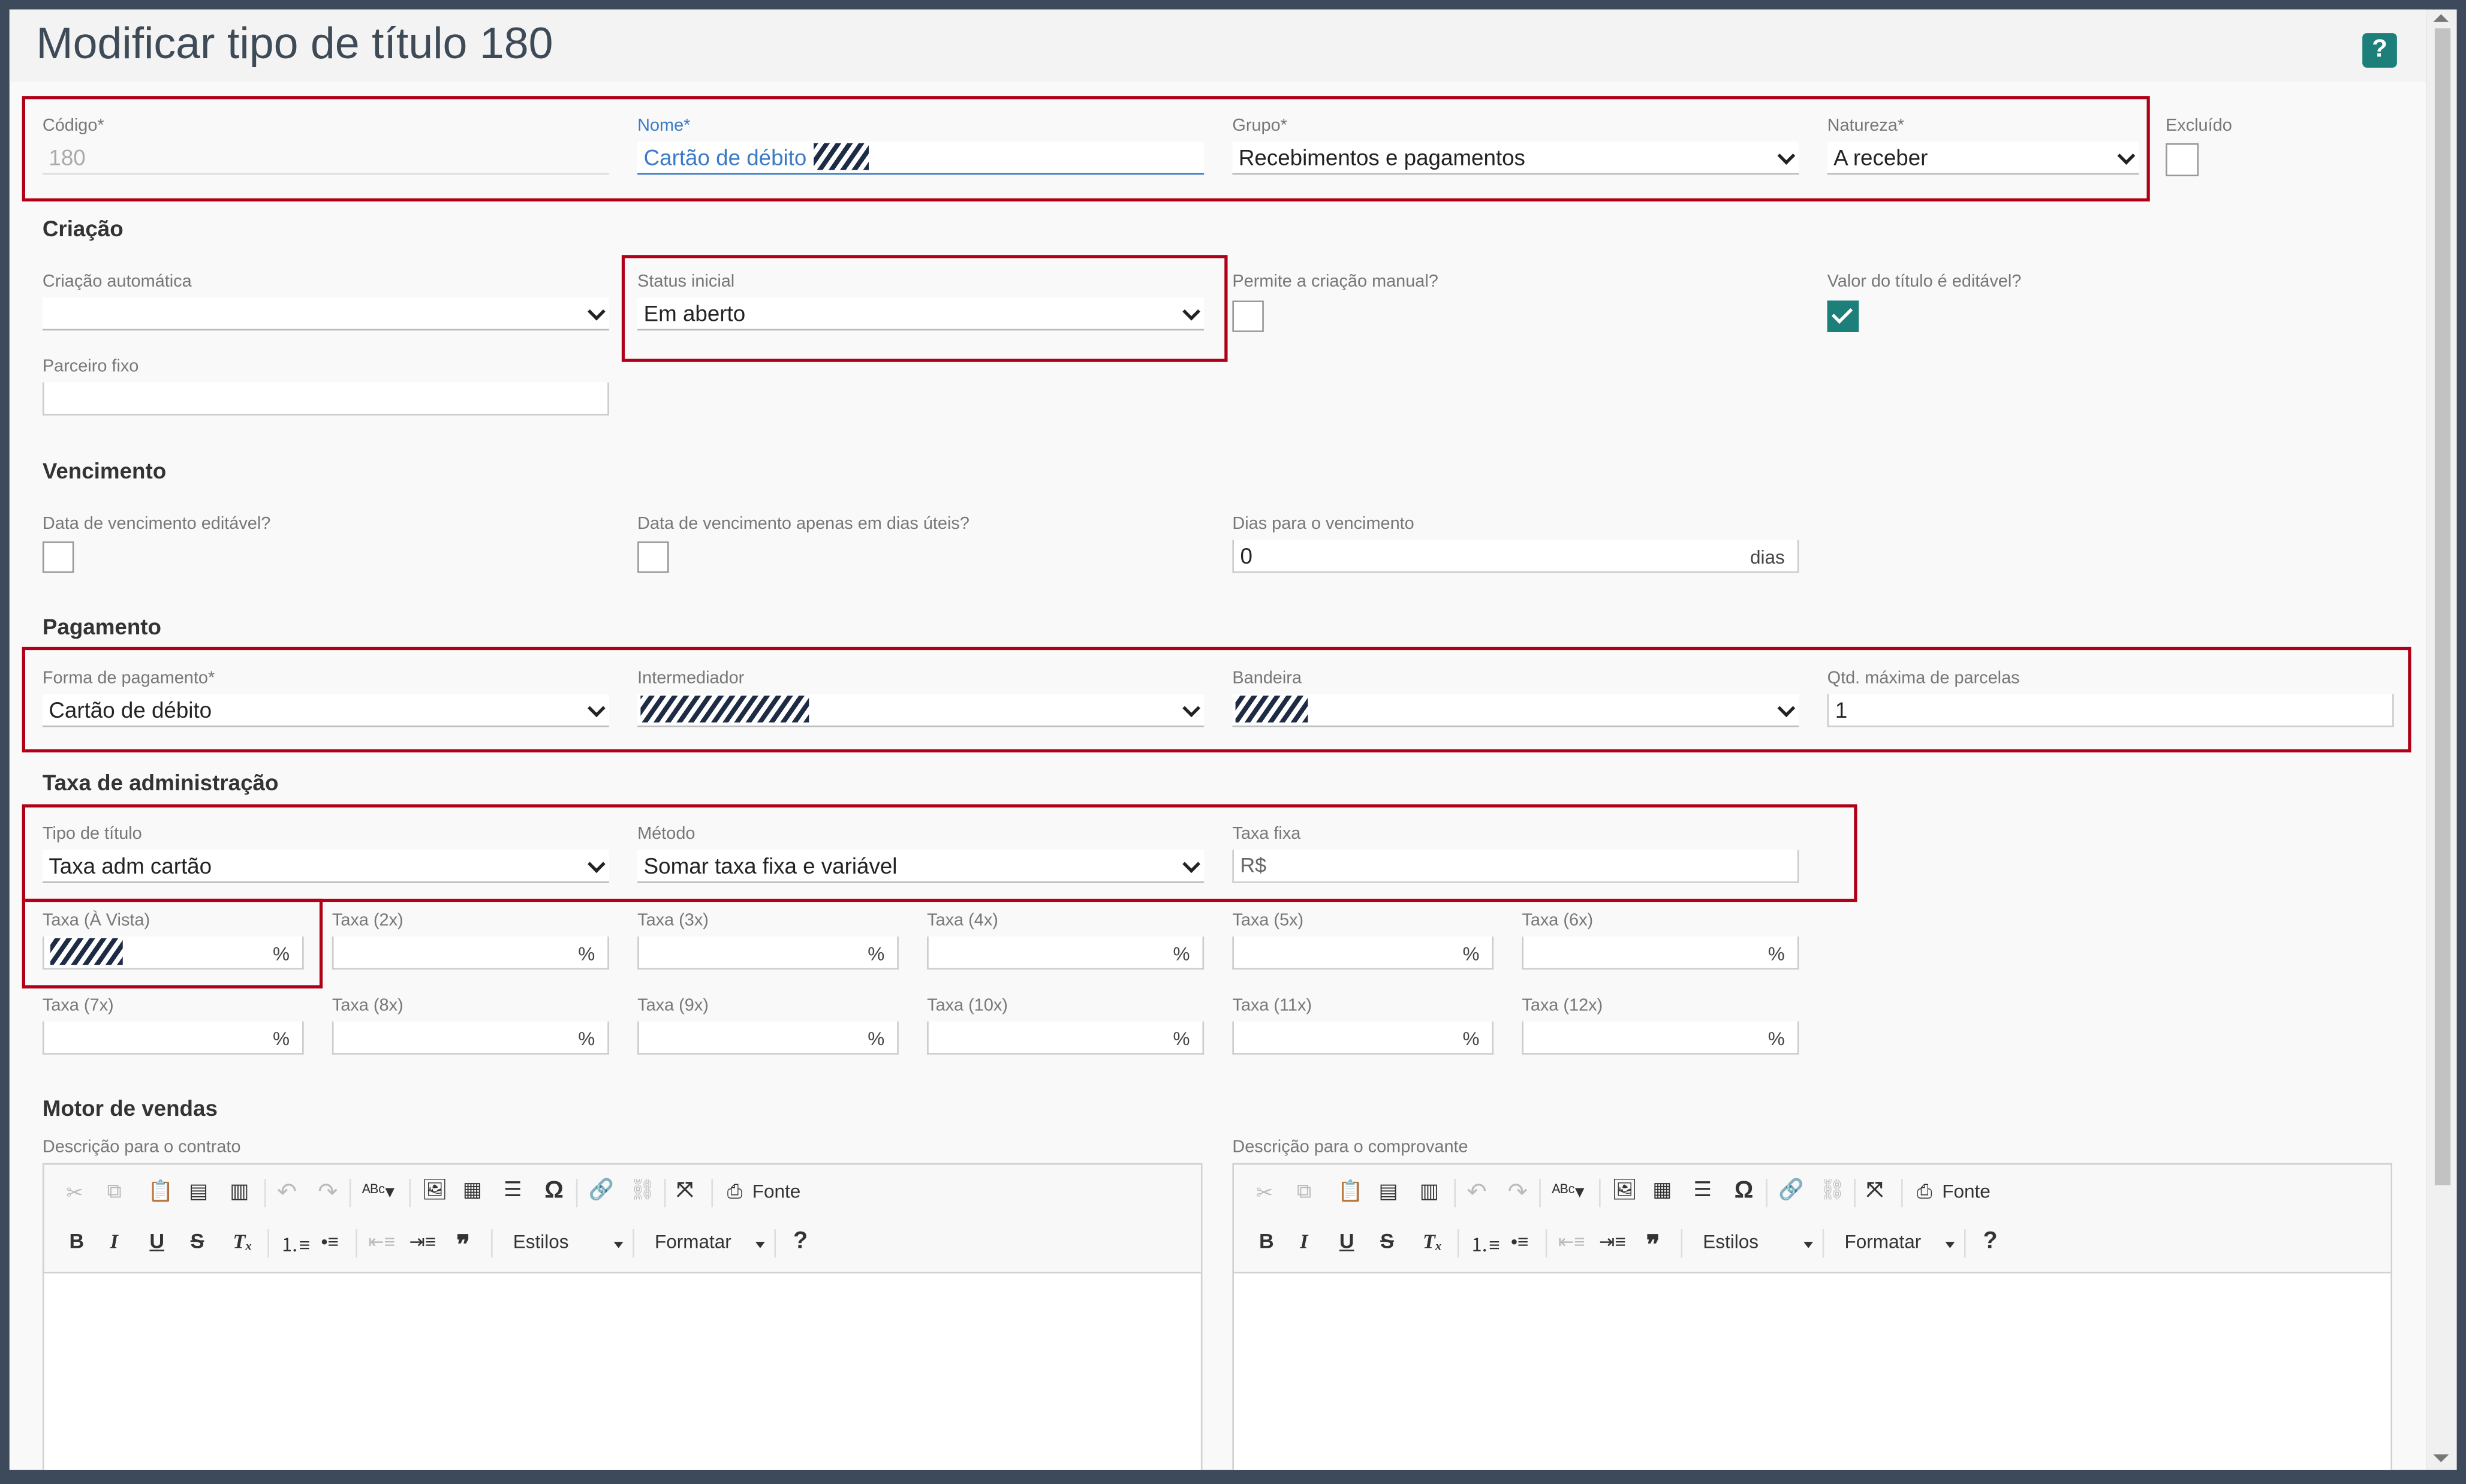 The image size is (2466, 1484). What do you see at coordinates (156, 524) in the screenshot?
I see `data-editavel-label: Data de vencimento editável?` at bounding box center [156, 524].